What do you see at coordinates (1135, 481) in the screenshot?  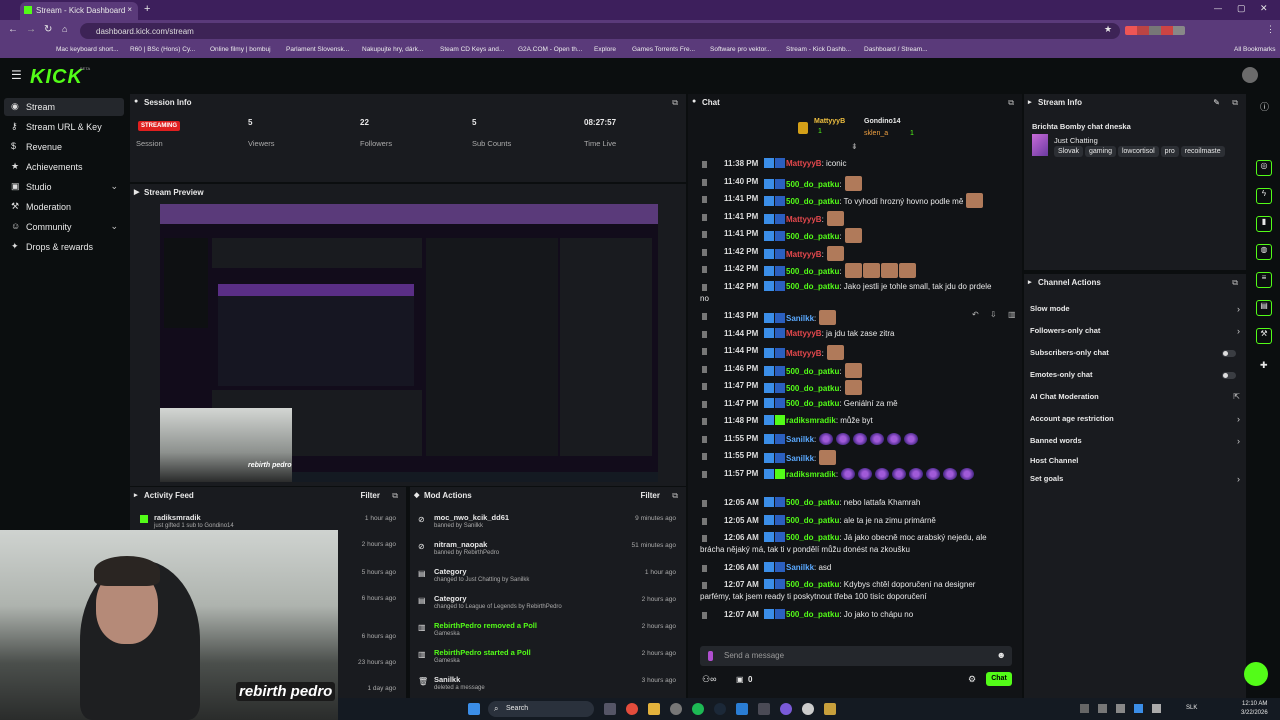 I see `channel-action-set-goals: Set goals ›` at bounding box center [1135, 481].